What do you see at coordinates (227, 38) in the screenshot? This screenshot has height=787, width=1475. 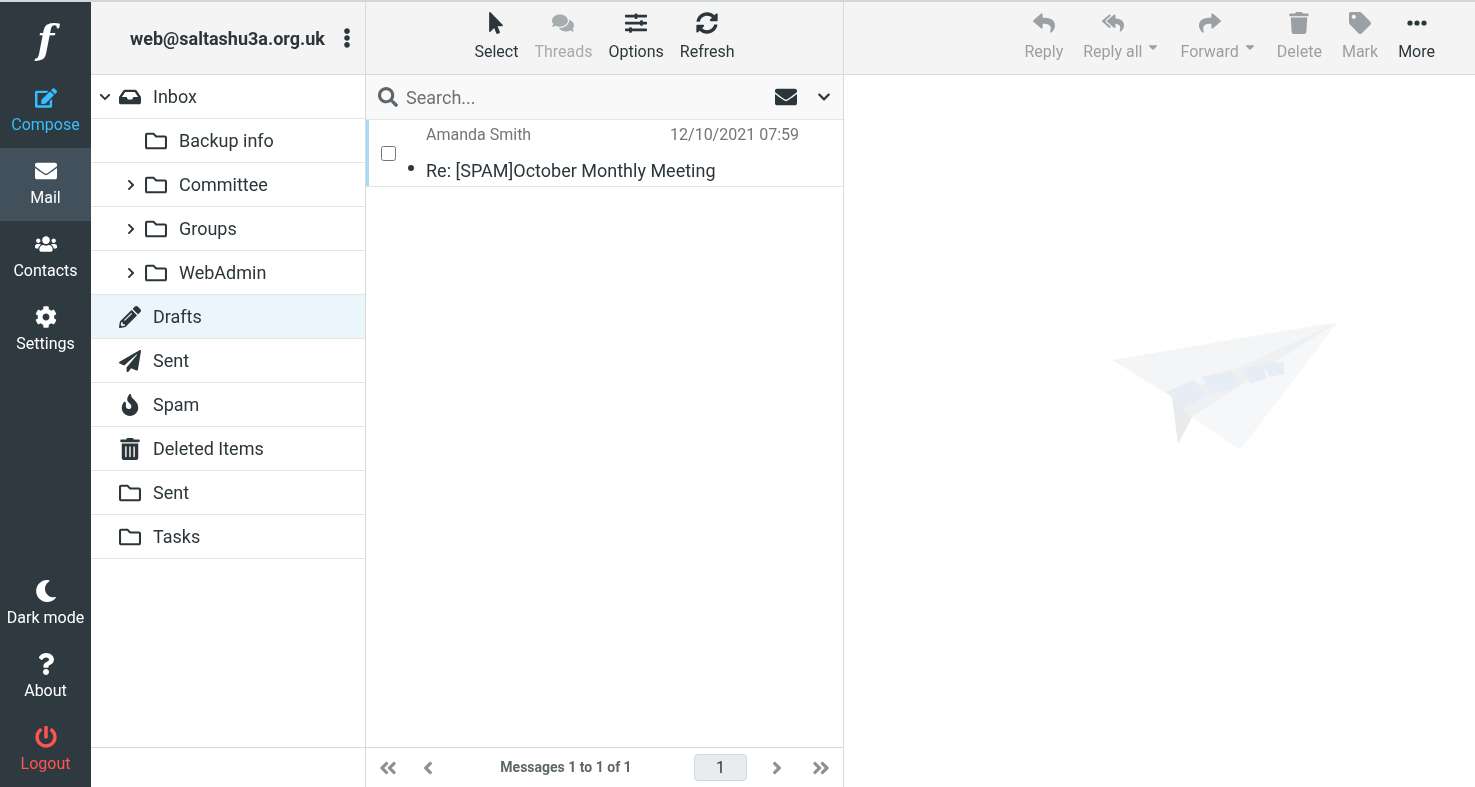 I see `account-email: web@saltashu3a.org.uk` at bounding box center [227, 38].